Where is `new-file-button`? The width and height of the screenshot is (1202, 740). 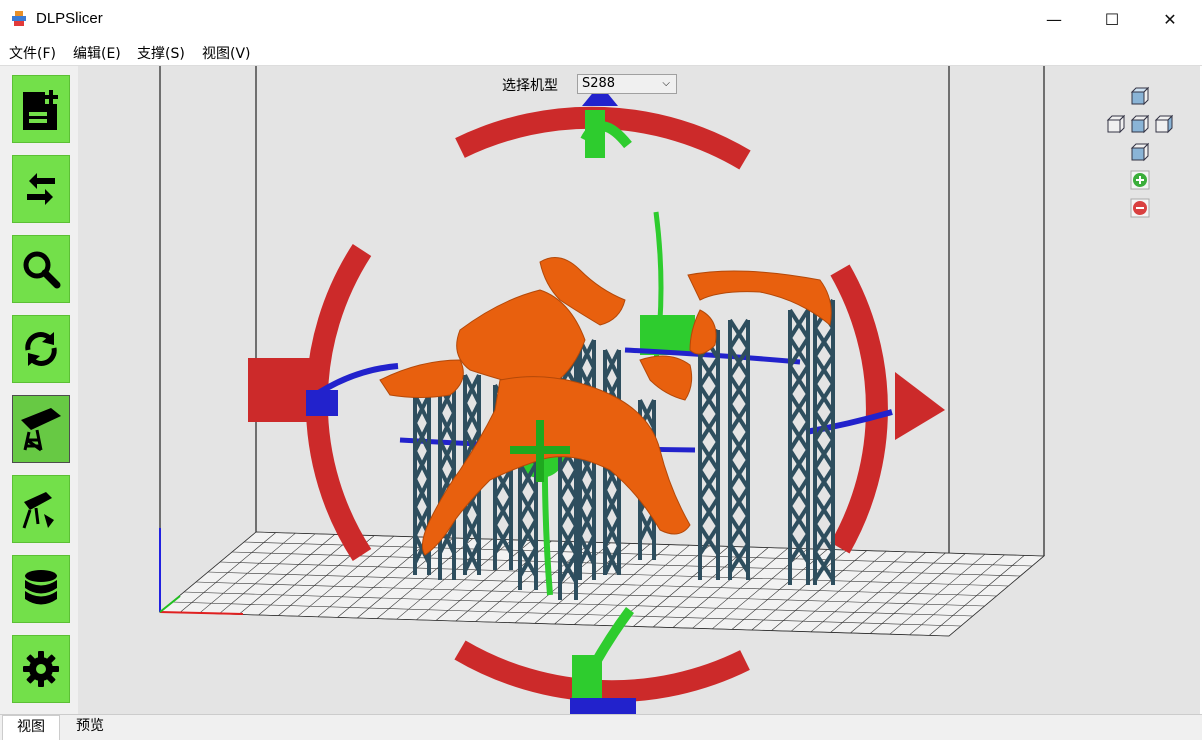 new-file-button is located at coordinates (41, 109).